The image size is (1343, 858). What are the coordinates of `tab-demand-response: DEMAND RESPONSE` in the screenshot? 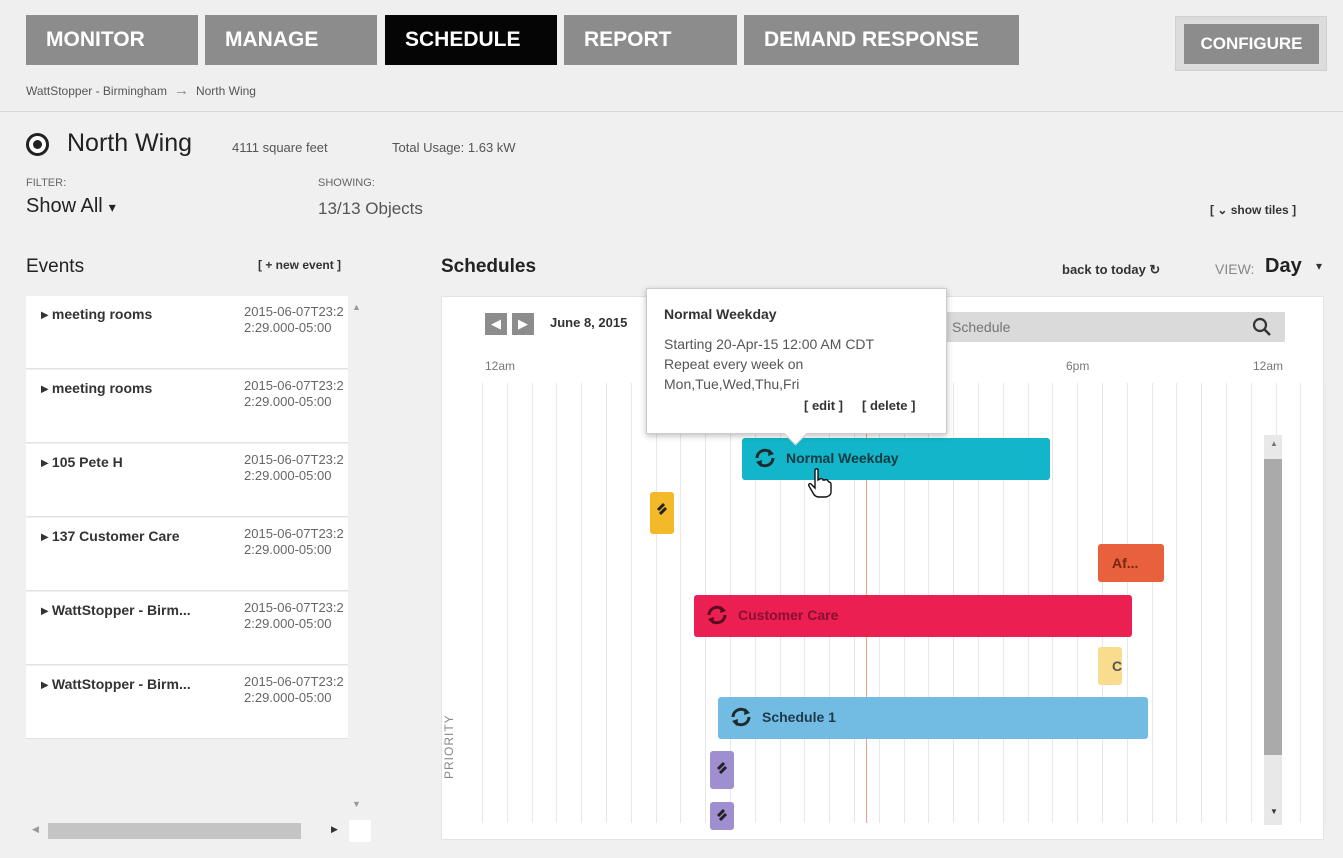 It's located at (881, 40).